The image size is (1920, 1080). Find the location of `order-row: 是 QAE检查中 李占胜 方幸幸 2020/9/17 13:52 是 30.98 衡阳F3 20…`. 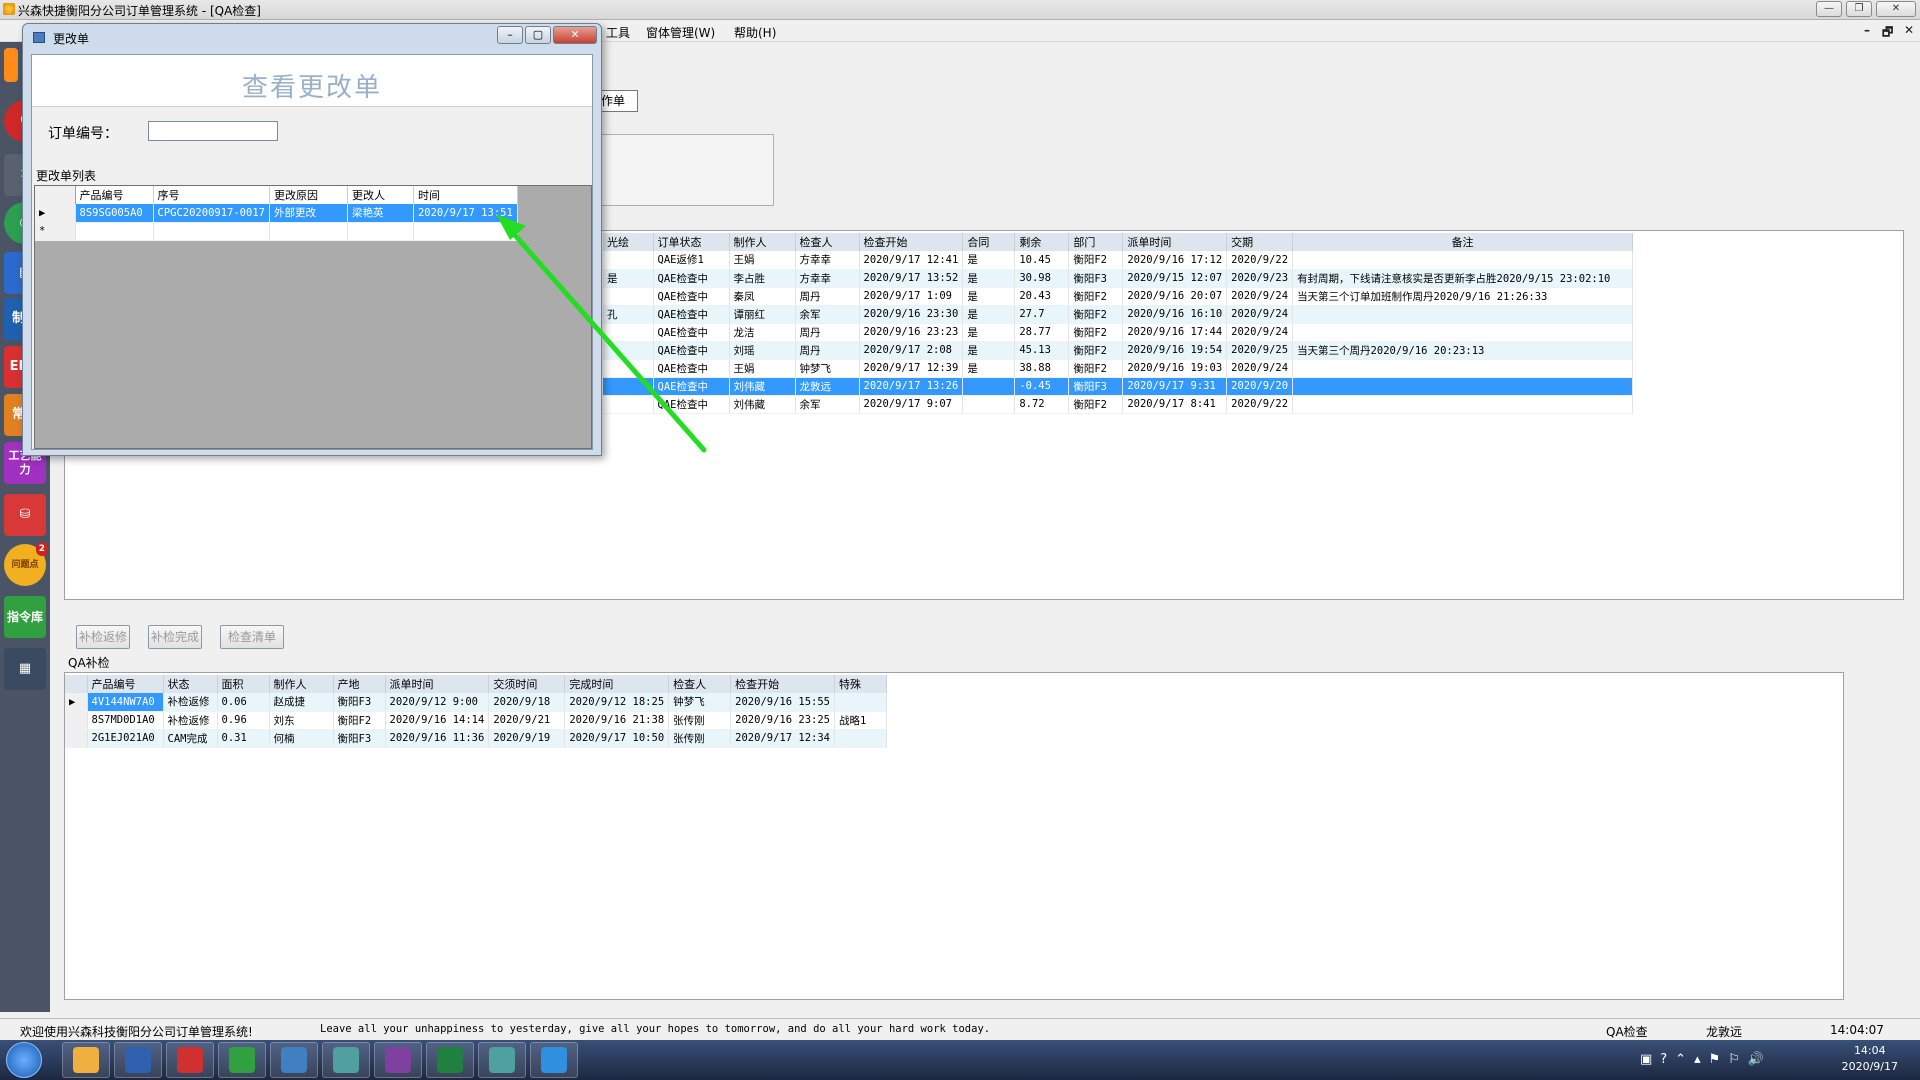

order-row: 是 QAE检查中 李占胜 方幸幸 2020/9/17 13:52 是 30.98 衡阳F3 20… is located at coordinates (1118, 278).